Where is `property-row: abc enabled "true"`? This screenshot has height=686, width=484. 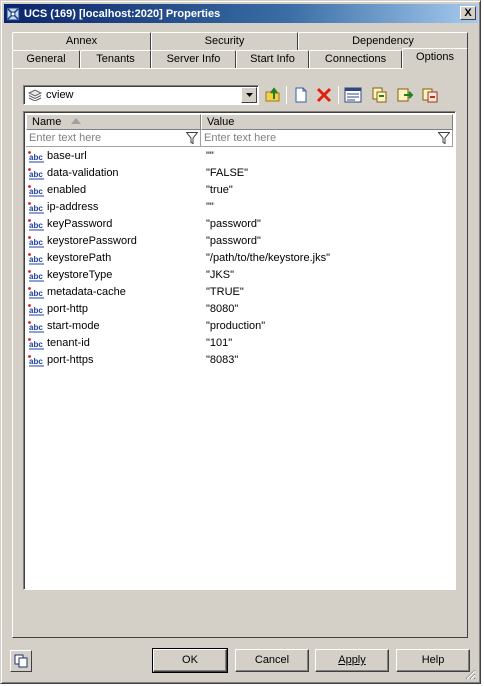
property-row: abc enabled "true" is located at coordinates (239, 191).